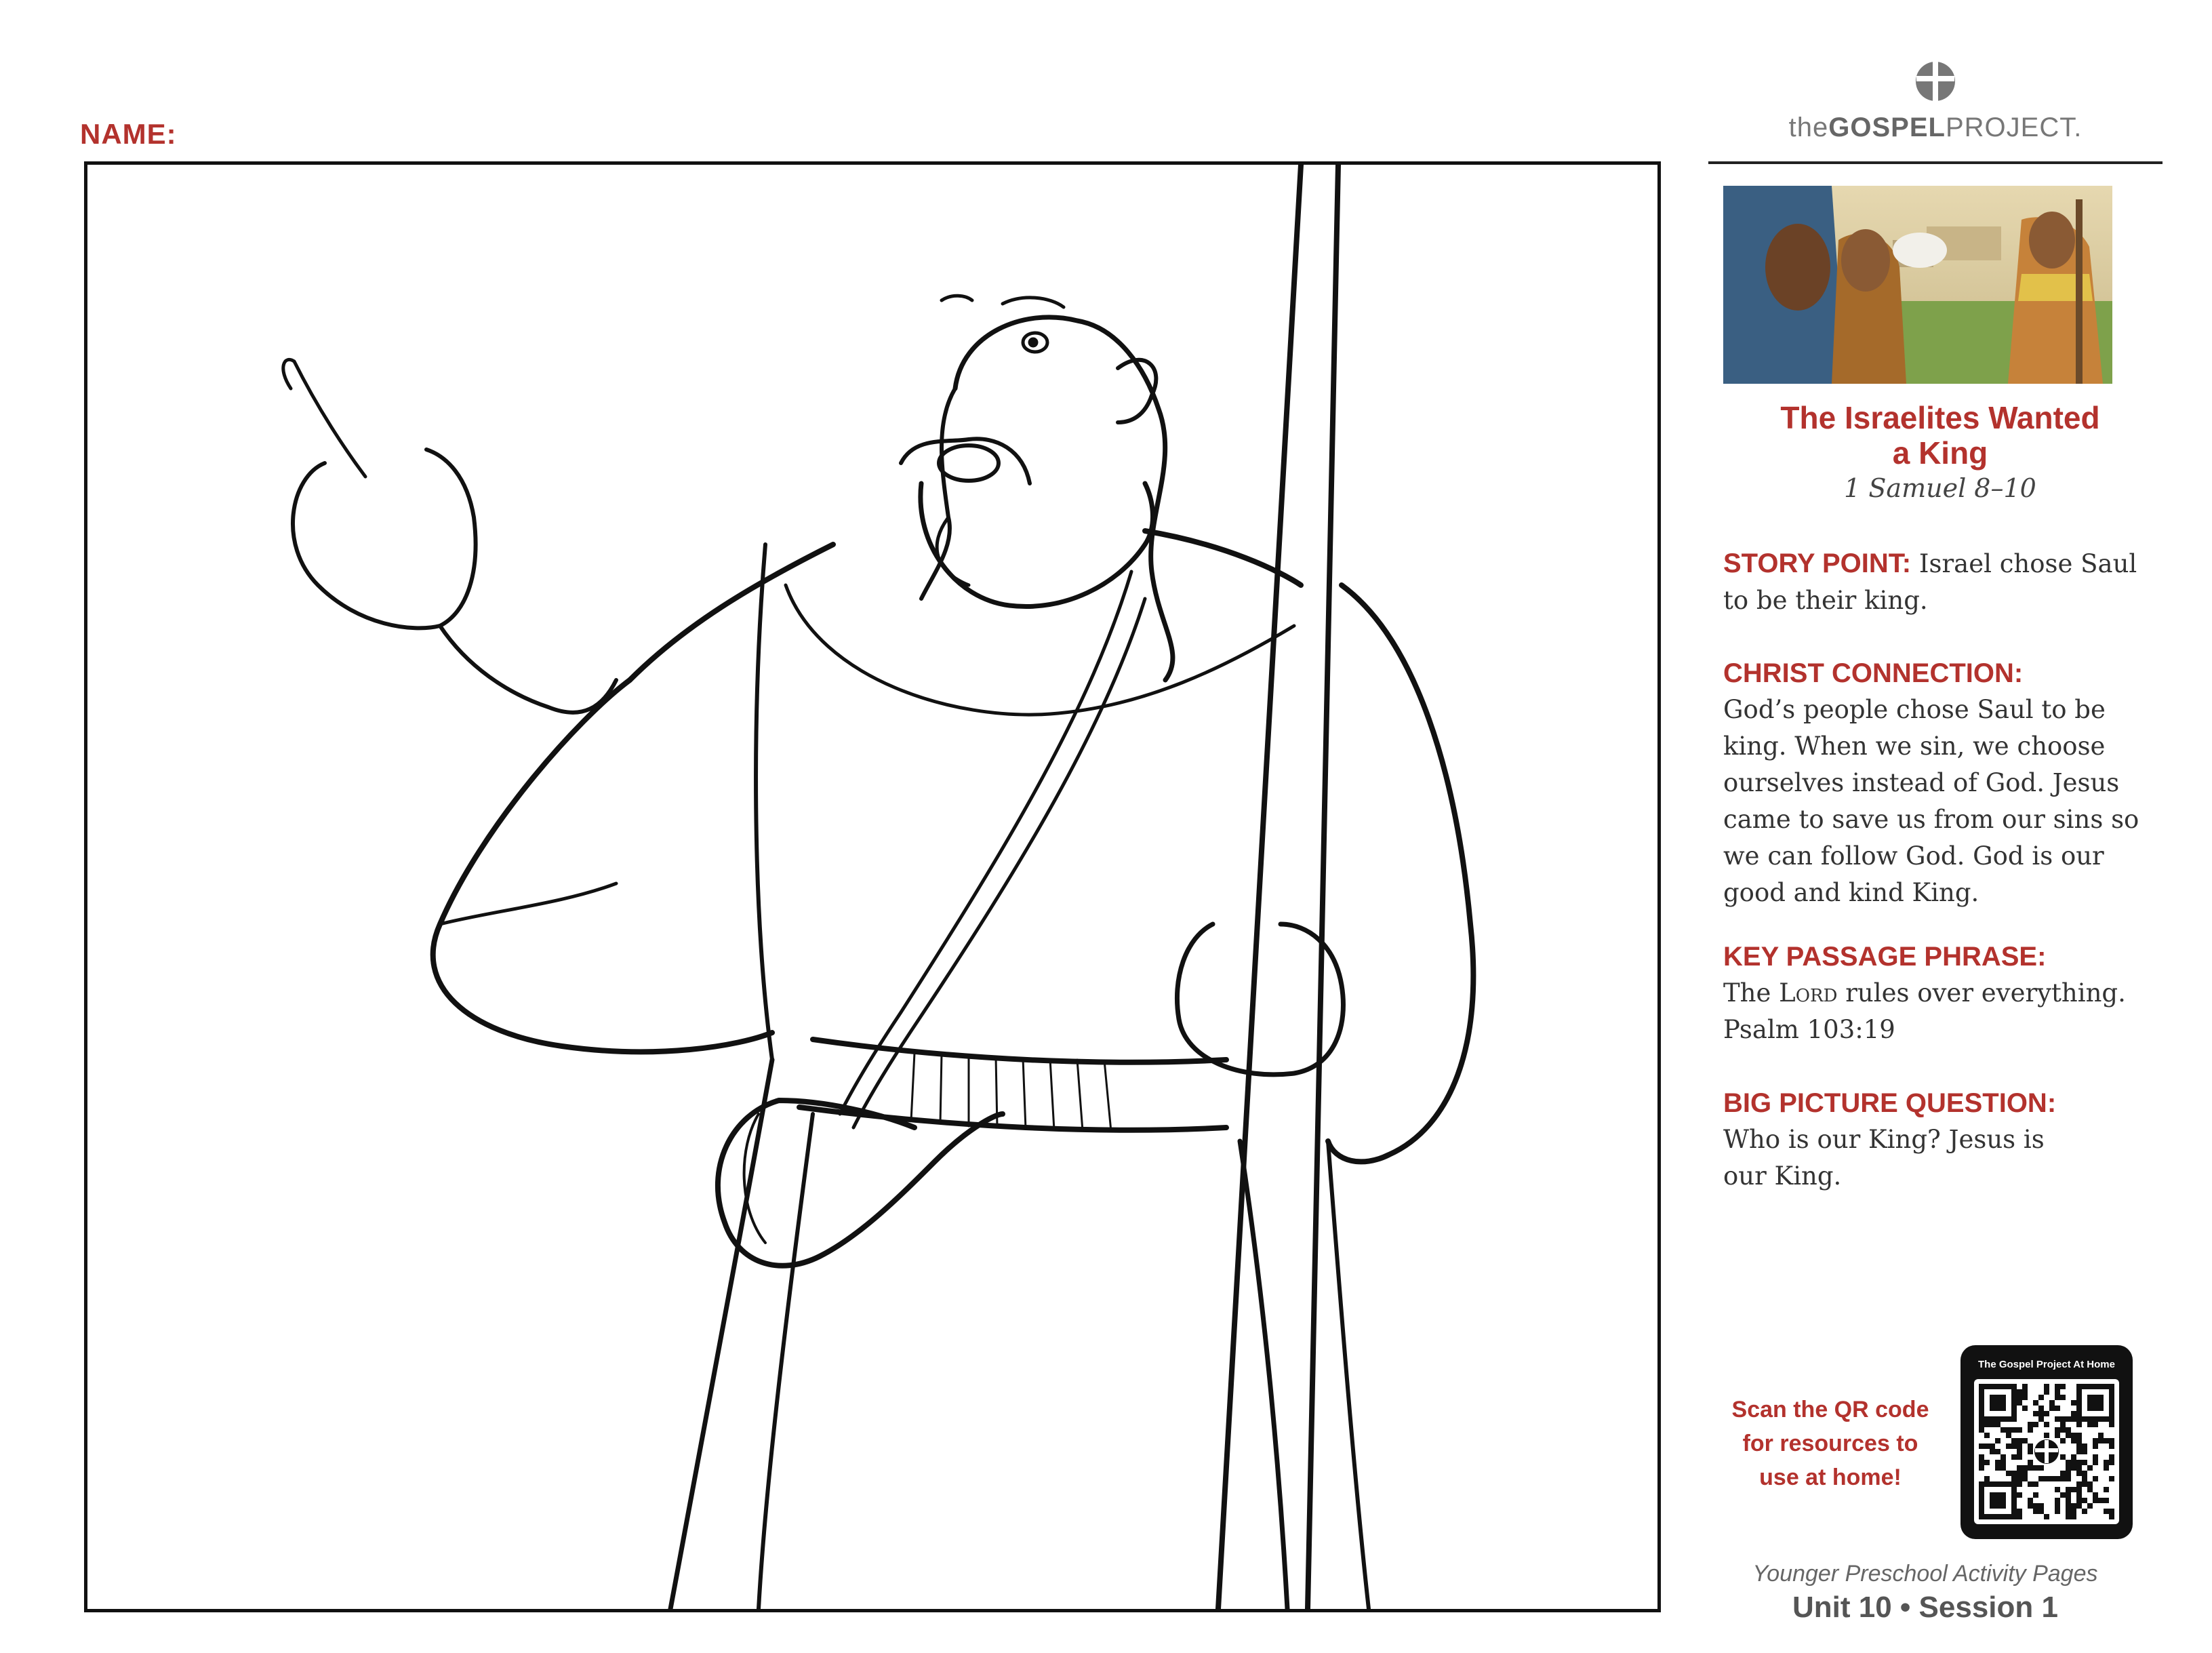 The image size is (2212, 1653). What do you see at coordinates (1935, 162) in the screenshot?
I see `header-divider` at bounding box center [1935, 162].